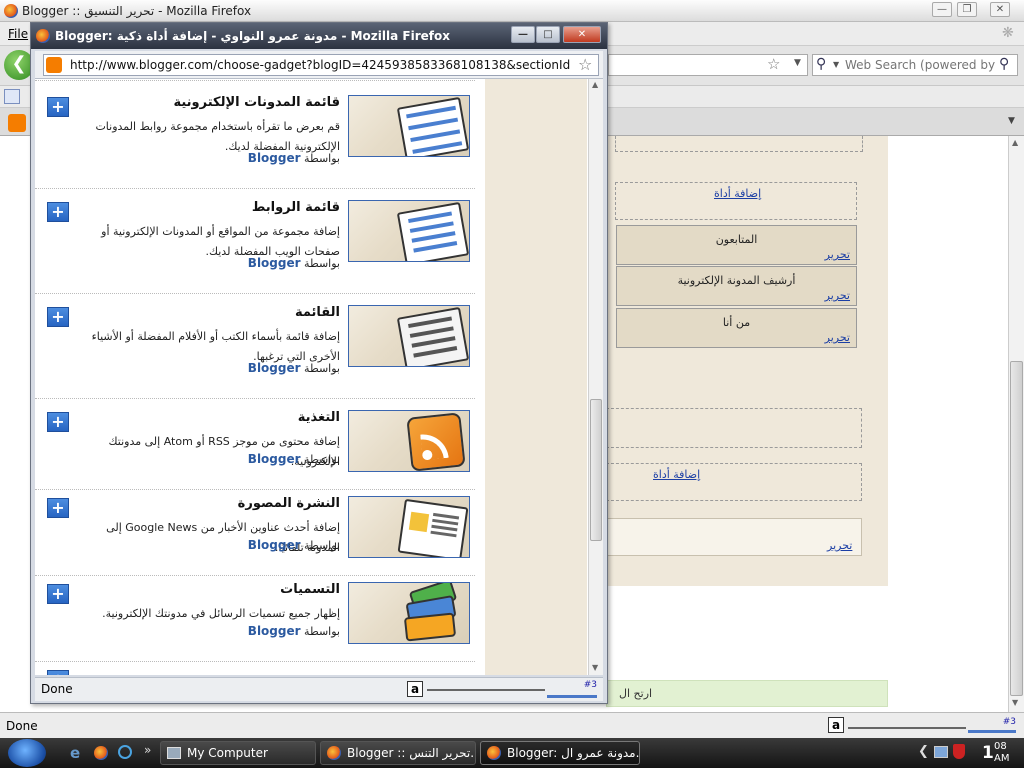  Describe the element at coordinates (907, 722) in the screenshot. I see `activity-indicator-icon` at that location.